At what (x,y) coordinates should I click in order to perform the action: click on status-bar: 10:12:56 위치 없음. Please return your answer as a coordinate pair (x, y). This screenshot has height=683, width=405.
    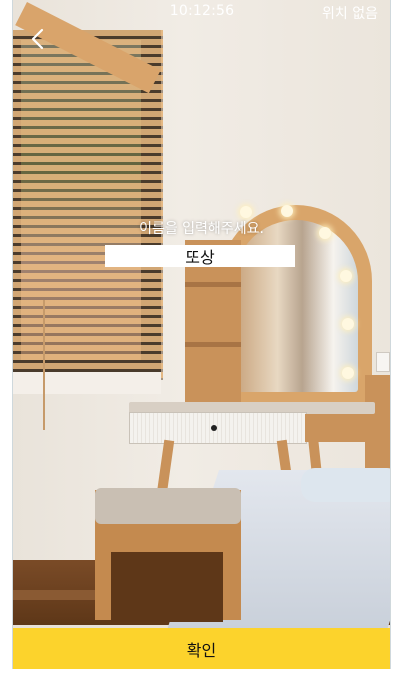
    Looking at the image, I should click on (201, 11).